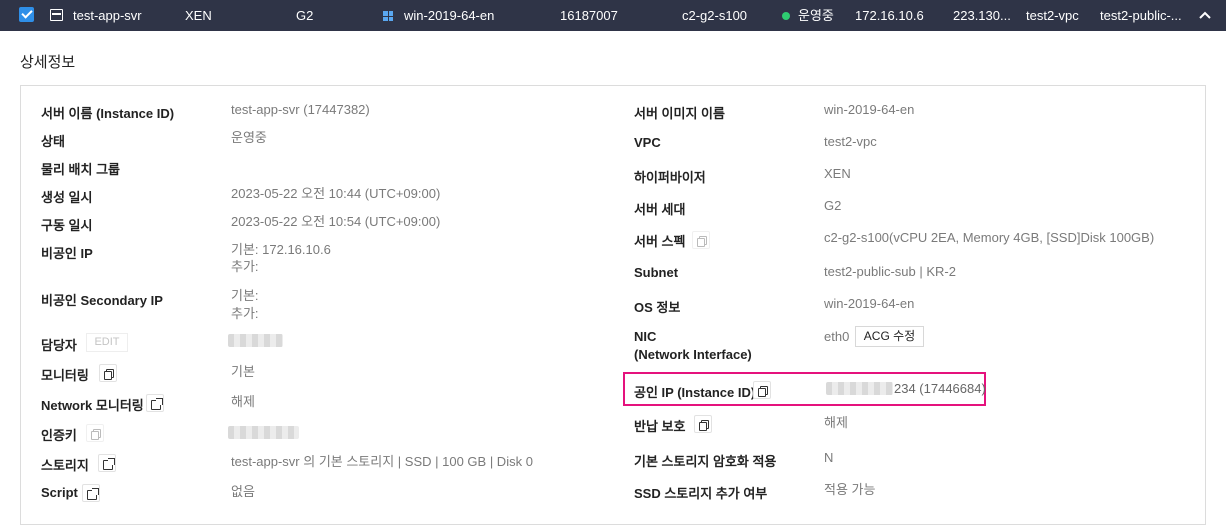 The image size is (1226, 525). What do you see at coordinates (300, 109) in the screenshot?
I see `server-name-value: test-app-svr (17447382)` at bounding box center [300, 109].